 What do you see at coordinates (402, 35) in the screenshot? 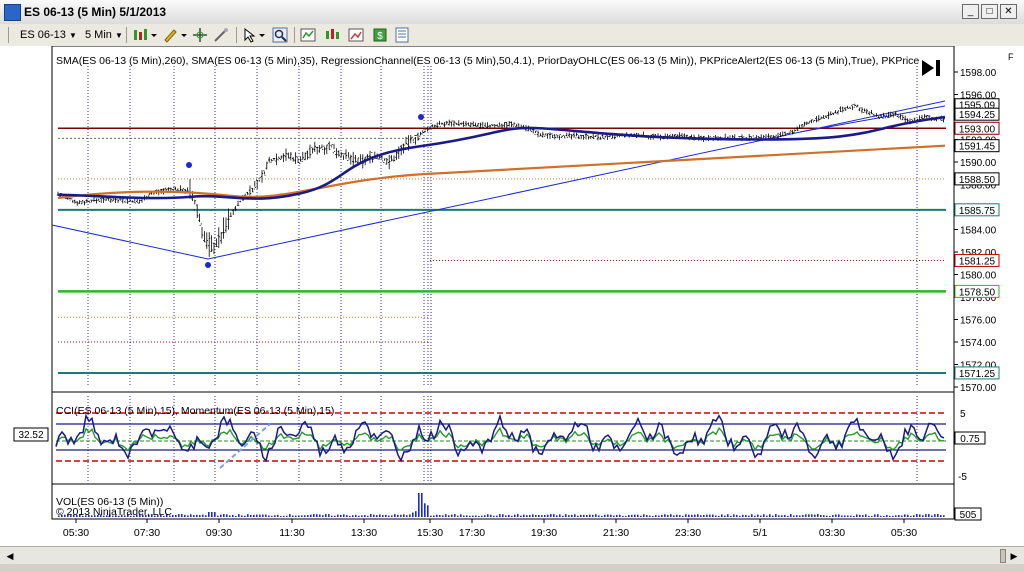
I see `properties-icon` at bounding box center [402, 35].